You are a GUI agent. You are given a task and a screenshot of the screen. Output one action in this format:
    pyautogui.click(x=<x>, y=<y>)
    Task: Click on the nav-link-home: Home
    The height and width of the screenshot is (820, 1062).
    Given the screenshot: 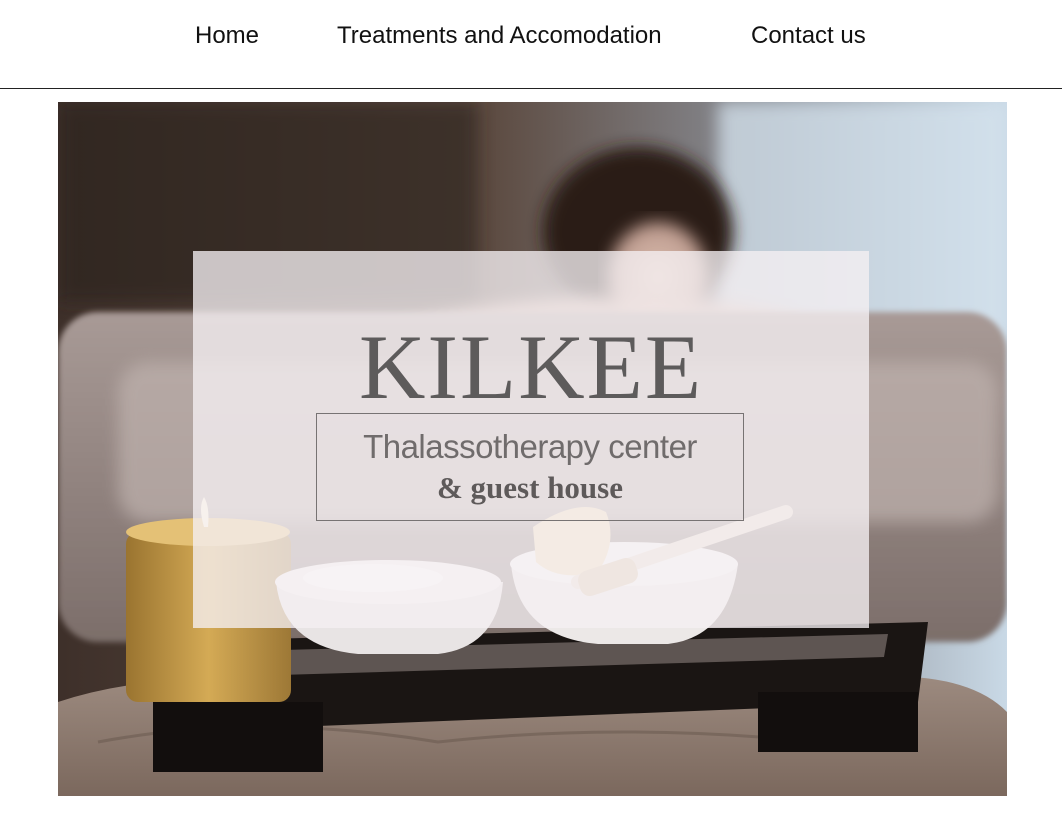 What is the action you would take?
    pyautogui.click(x=227, y=36)
    